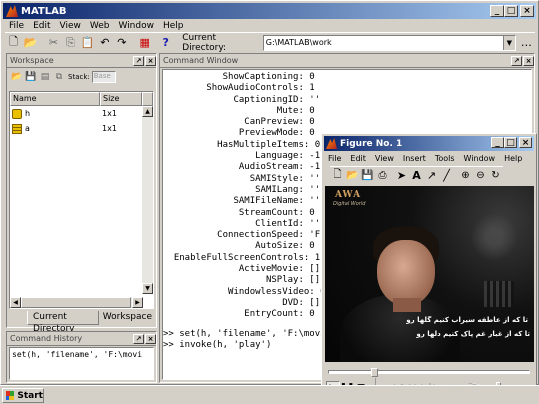 The height and width of the screenshot is (404, 539). Describe the element at coordinates (81, 363) in the screenshot. I see `history-list: set(h, 'filename', 'F:\movi` at that location.